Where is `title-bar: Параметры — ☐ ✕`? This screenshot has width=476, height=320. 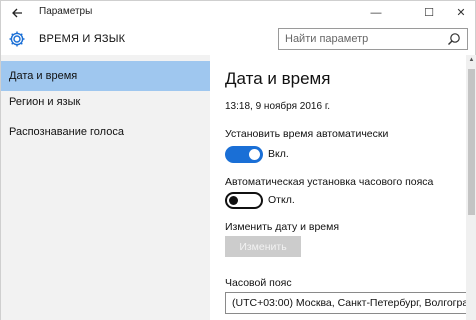 title-bar: Параметры — ☐ ✕ is located at coordinates (238, 13).